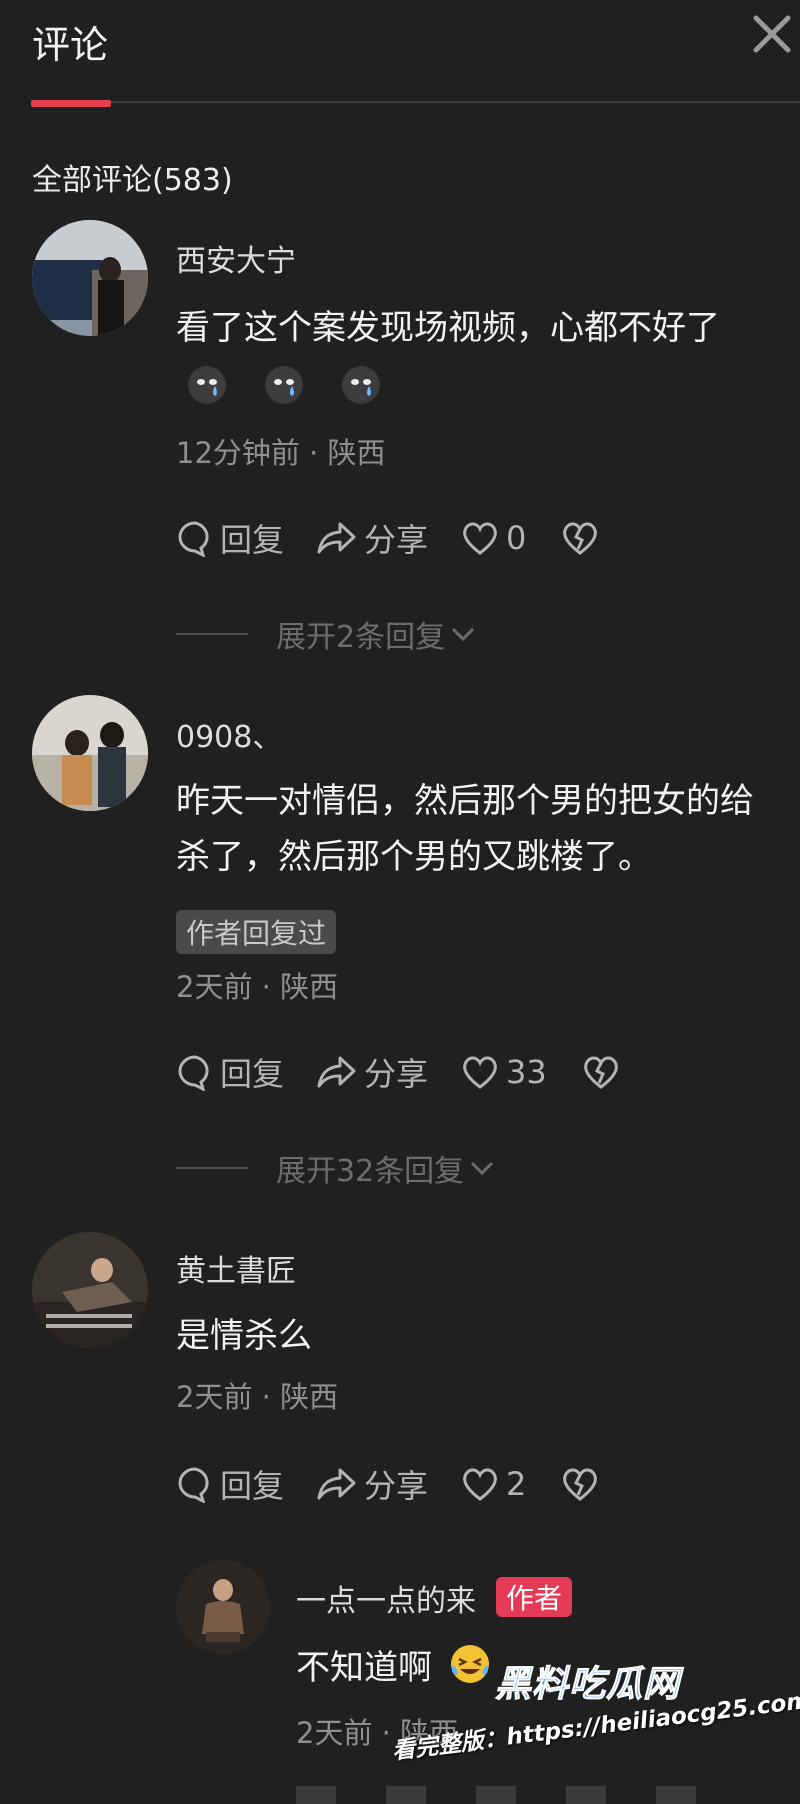 This screenshot has height=1804, width=800. Describe the element at coordinates (448, 328) in the screenshot. I see `comment-text: 看了这个案发现场视频，心都不好了` at that location.